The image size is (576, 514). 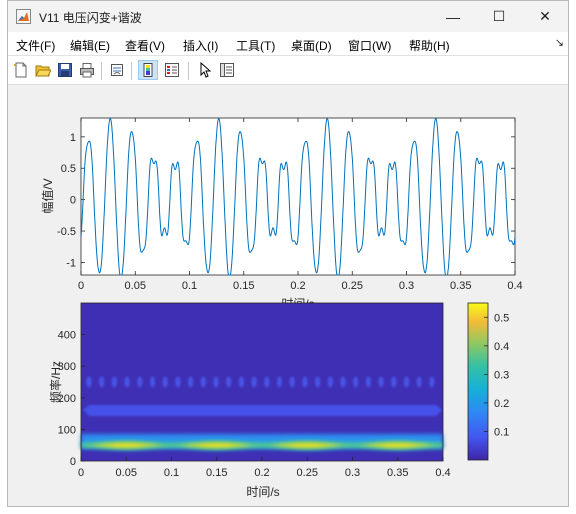 What do you see at coordinates (397, 473) in the screenshot?
I see `bottom-xtick-label: 0.35` at bounding box center [397, 473].